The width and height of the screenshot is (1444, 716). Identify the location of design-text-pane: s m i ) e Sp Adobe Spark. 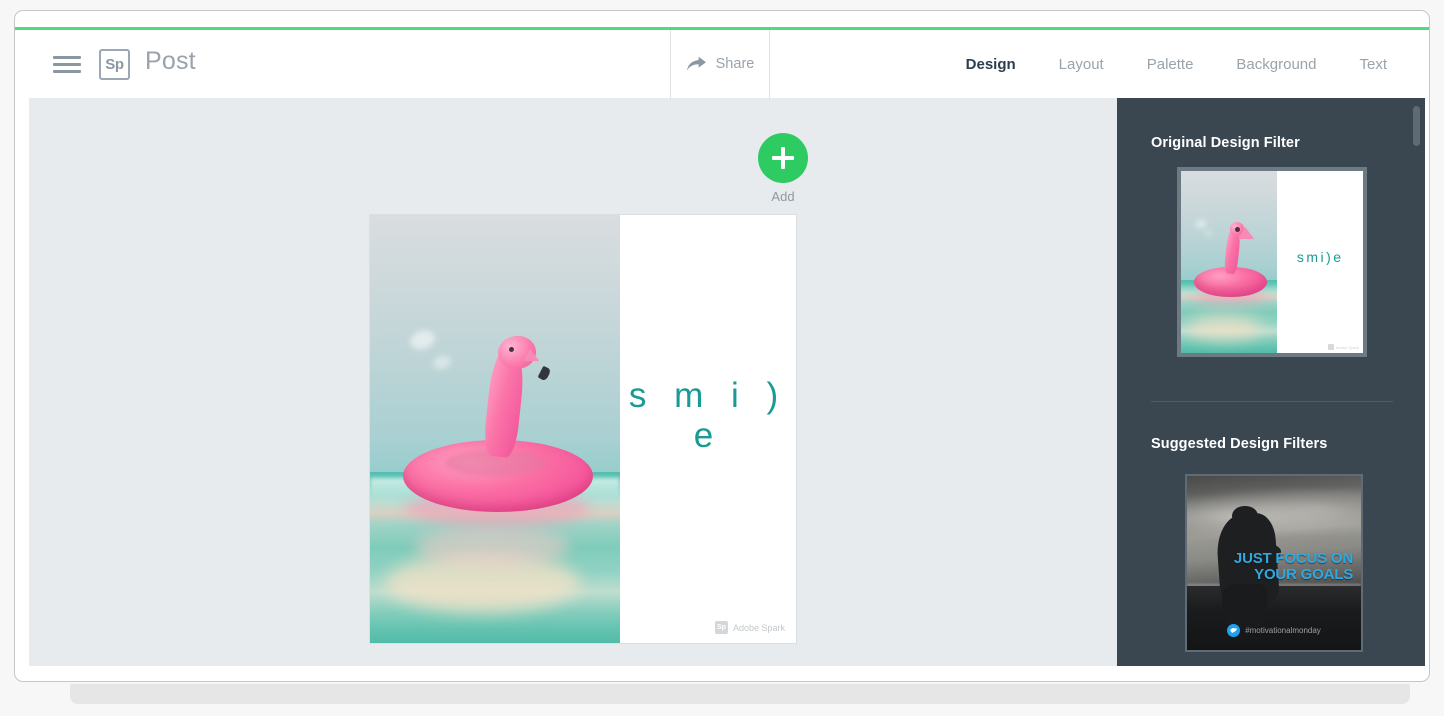
(708, 429).